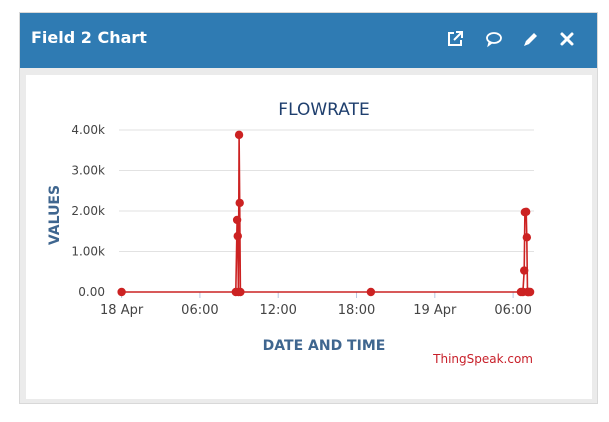 This screenshot has height=422, width=609. I want to click on edit-pencil-icon, so click(531, 39).